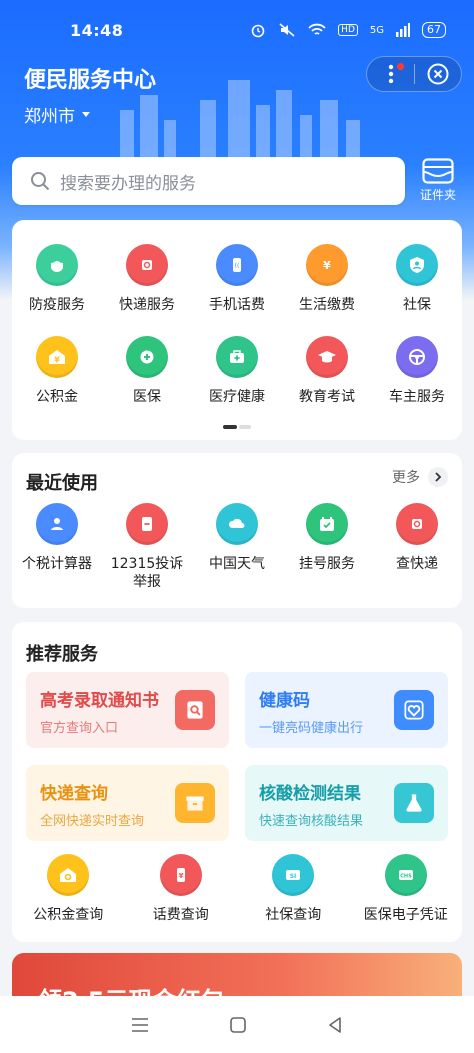 This screenshot has width=474, height=1053. I want to click on recent-item: 中国天气, so click(237, 547).